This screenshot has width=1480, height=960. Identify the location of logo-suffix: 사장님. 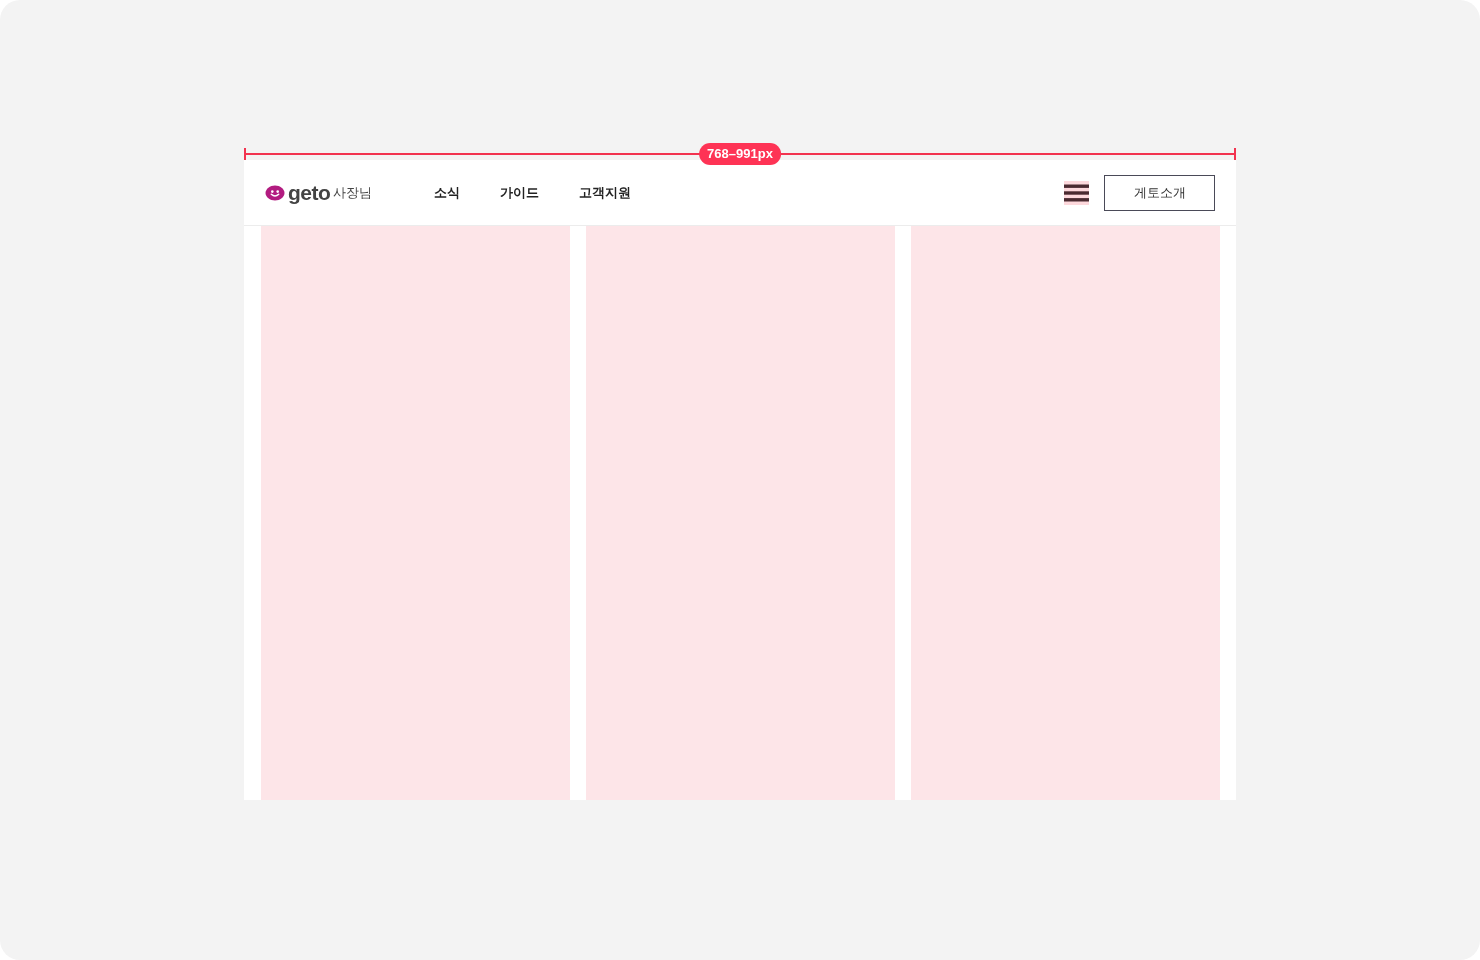
(353, 192).